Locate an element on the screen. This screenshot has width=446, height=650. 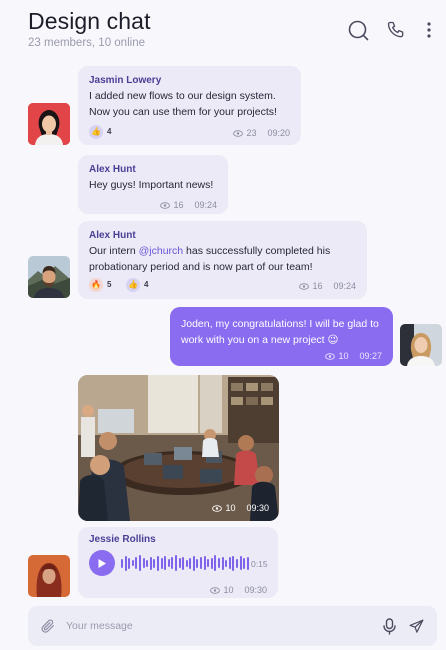
reaction-count: 5 is located at coordinates (109, 284).